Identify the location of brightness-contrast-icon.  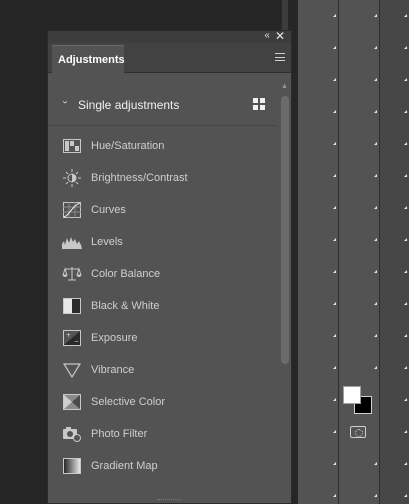
(72, 178).